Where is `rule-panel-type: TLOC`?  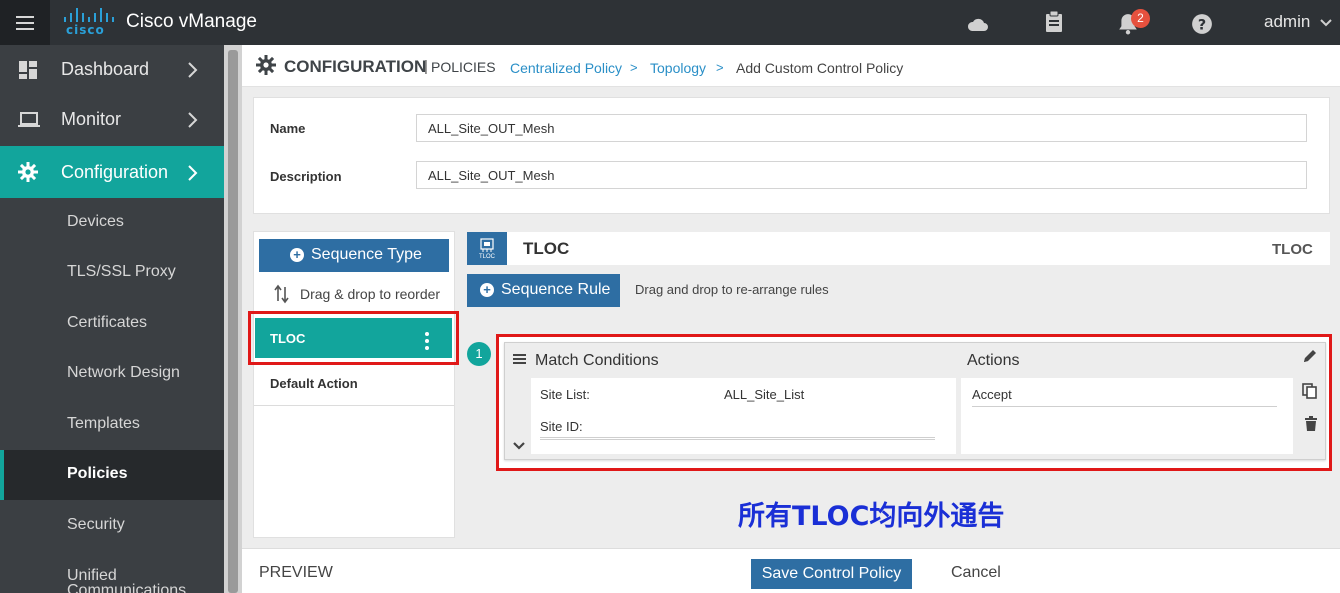 rule-panel-type: TLOC is located at coordinates (1292, 249).